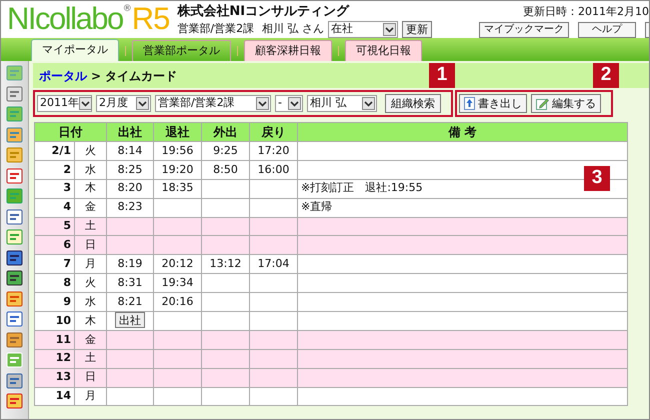 The height and width of the screenshot is (420, 650). Describe the element at coordinates (70, 132) in the screenshot. I see `column-header: 日付` at that location.